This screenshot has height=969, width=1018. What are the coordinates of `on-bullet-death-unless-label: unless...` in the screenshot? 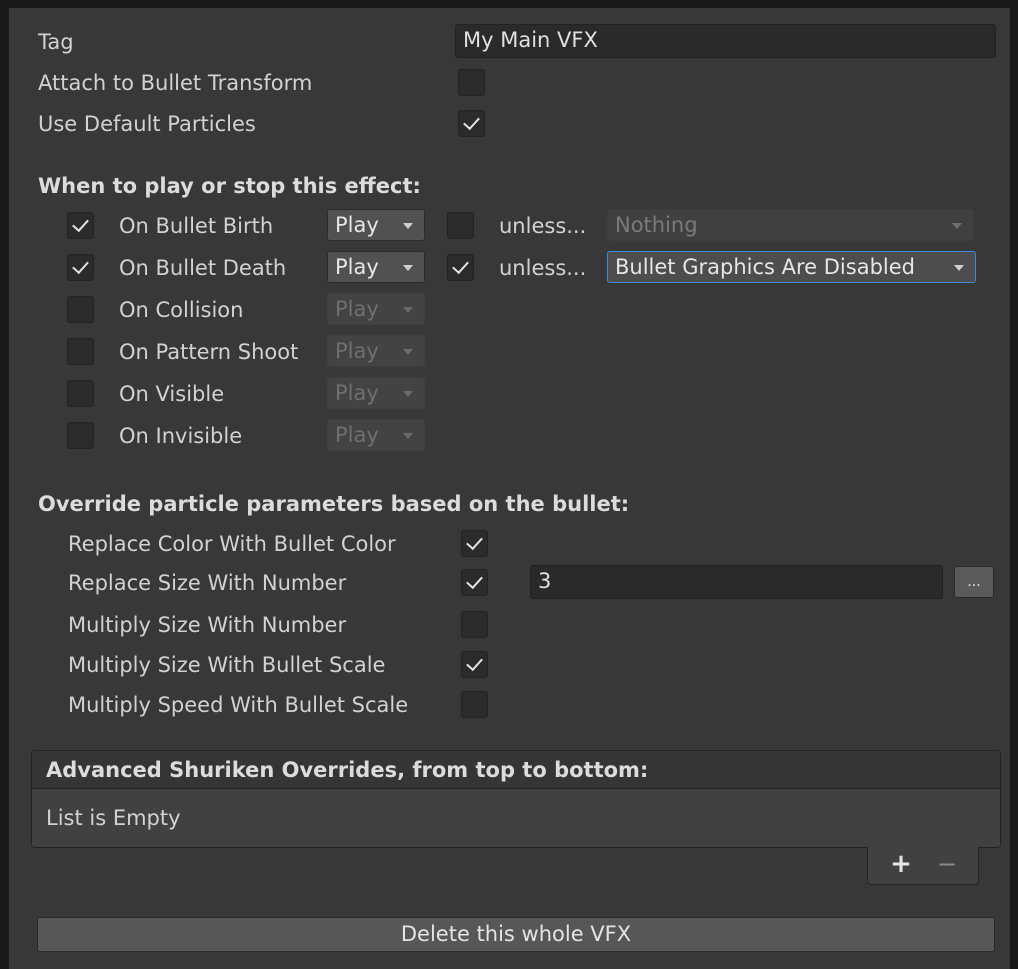 It's located at (543, 268).